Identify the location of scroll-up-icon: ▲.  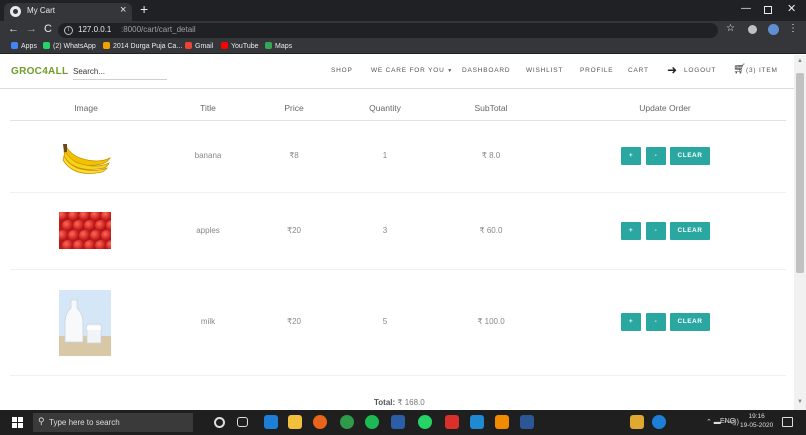
(800, 61).